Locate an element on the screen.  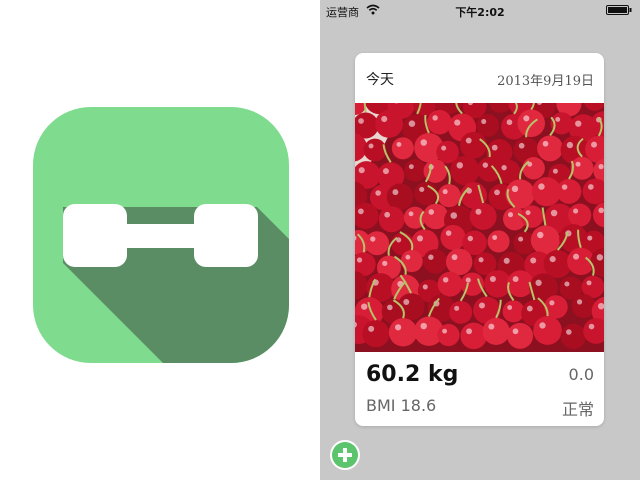
day-label: 今天 is located at coordinates (380, 80).